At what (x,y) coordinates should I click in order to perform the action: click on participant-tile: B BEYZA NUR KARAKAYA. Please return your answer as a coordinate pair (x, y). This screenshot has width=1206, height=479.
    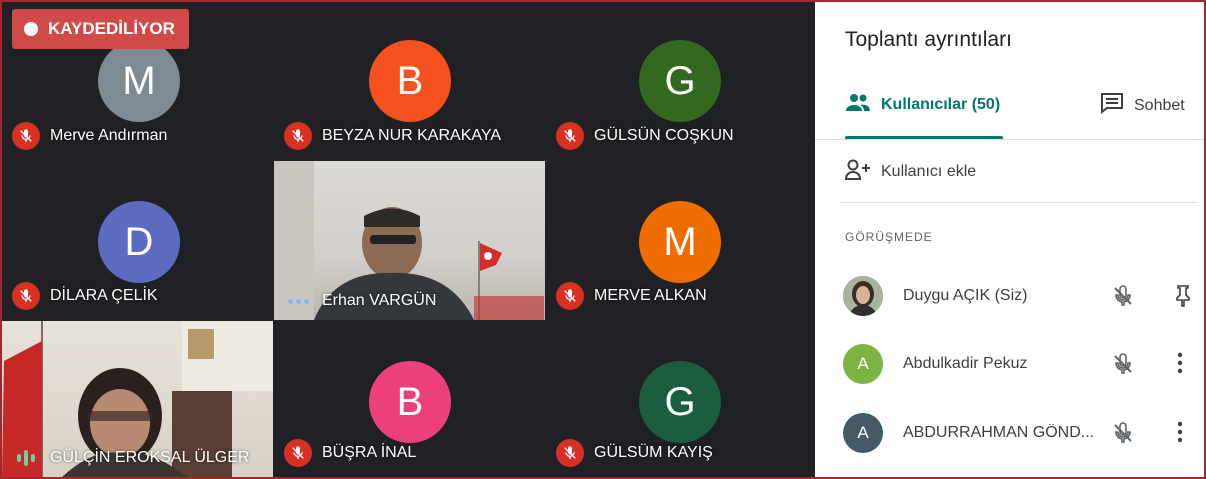
    Looking at the image, I should click on (409, 80).